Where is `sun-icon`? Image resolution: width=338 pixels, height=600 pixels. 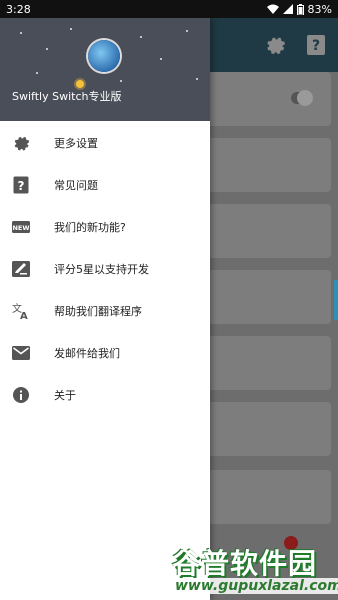 sun-icon is located at coordinates (80, 84).